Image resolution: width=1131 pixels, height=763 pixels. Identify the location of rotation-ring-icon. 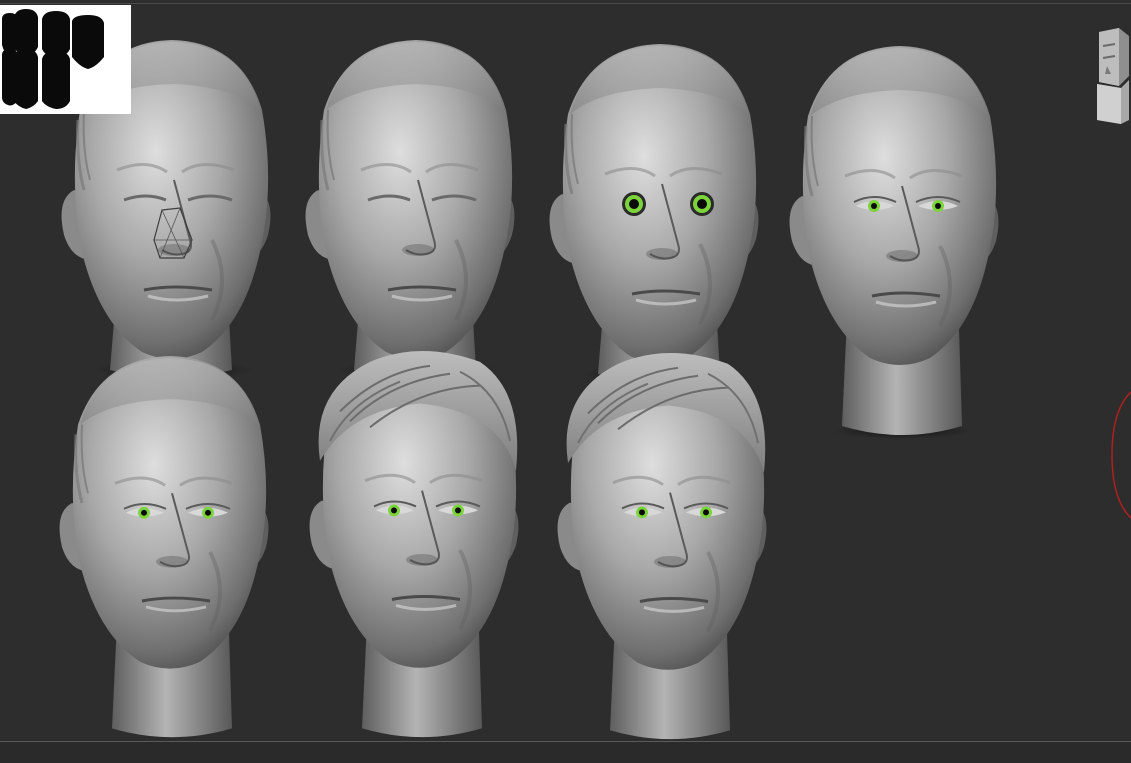
(1120, 455).